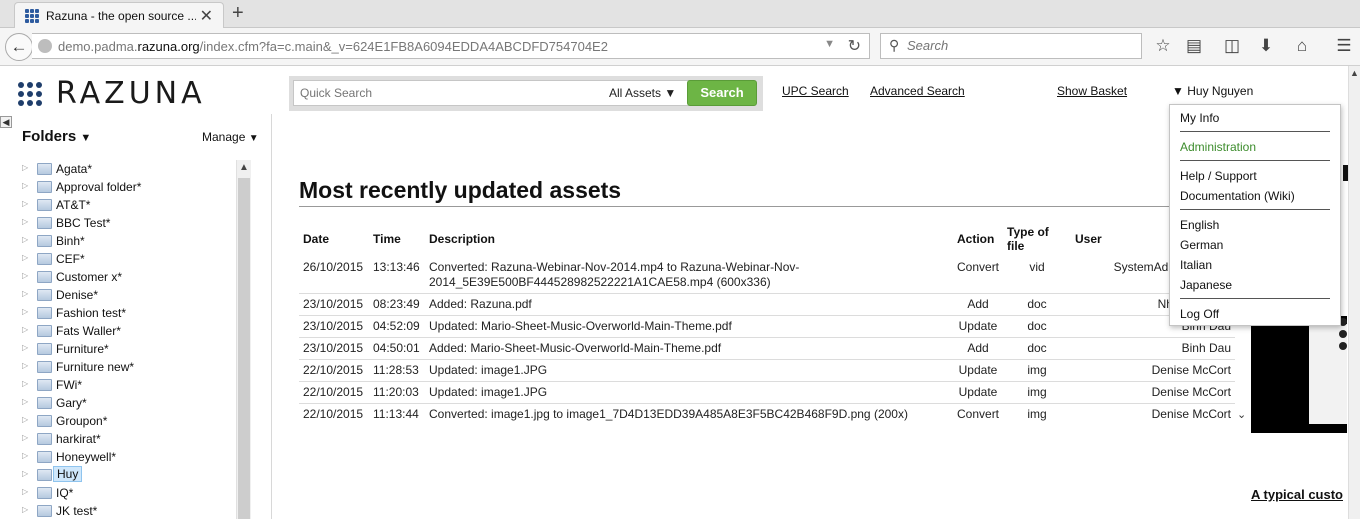 This screenshot has height=519, width=1360. What do you see at coordinates (1241, 414) in the screenshot?
I see `scroll-down-icon: ⌄` at bounding box center [1241, 414].